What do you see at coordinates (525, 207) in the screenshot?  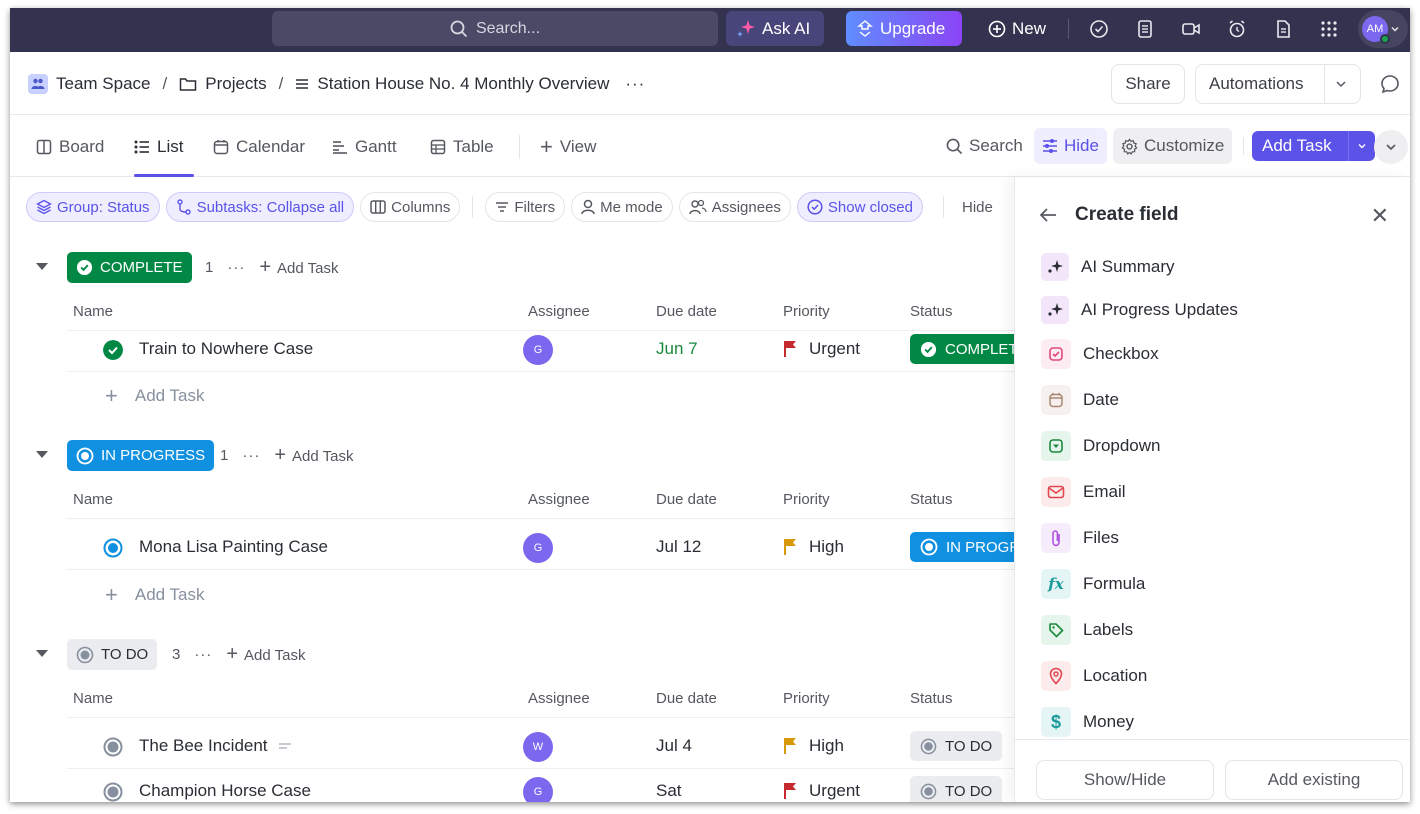 I see `filters-chip: Filters` at bounding box center [525, 207].